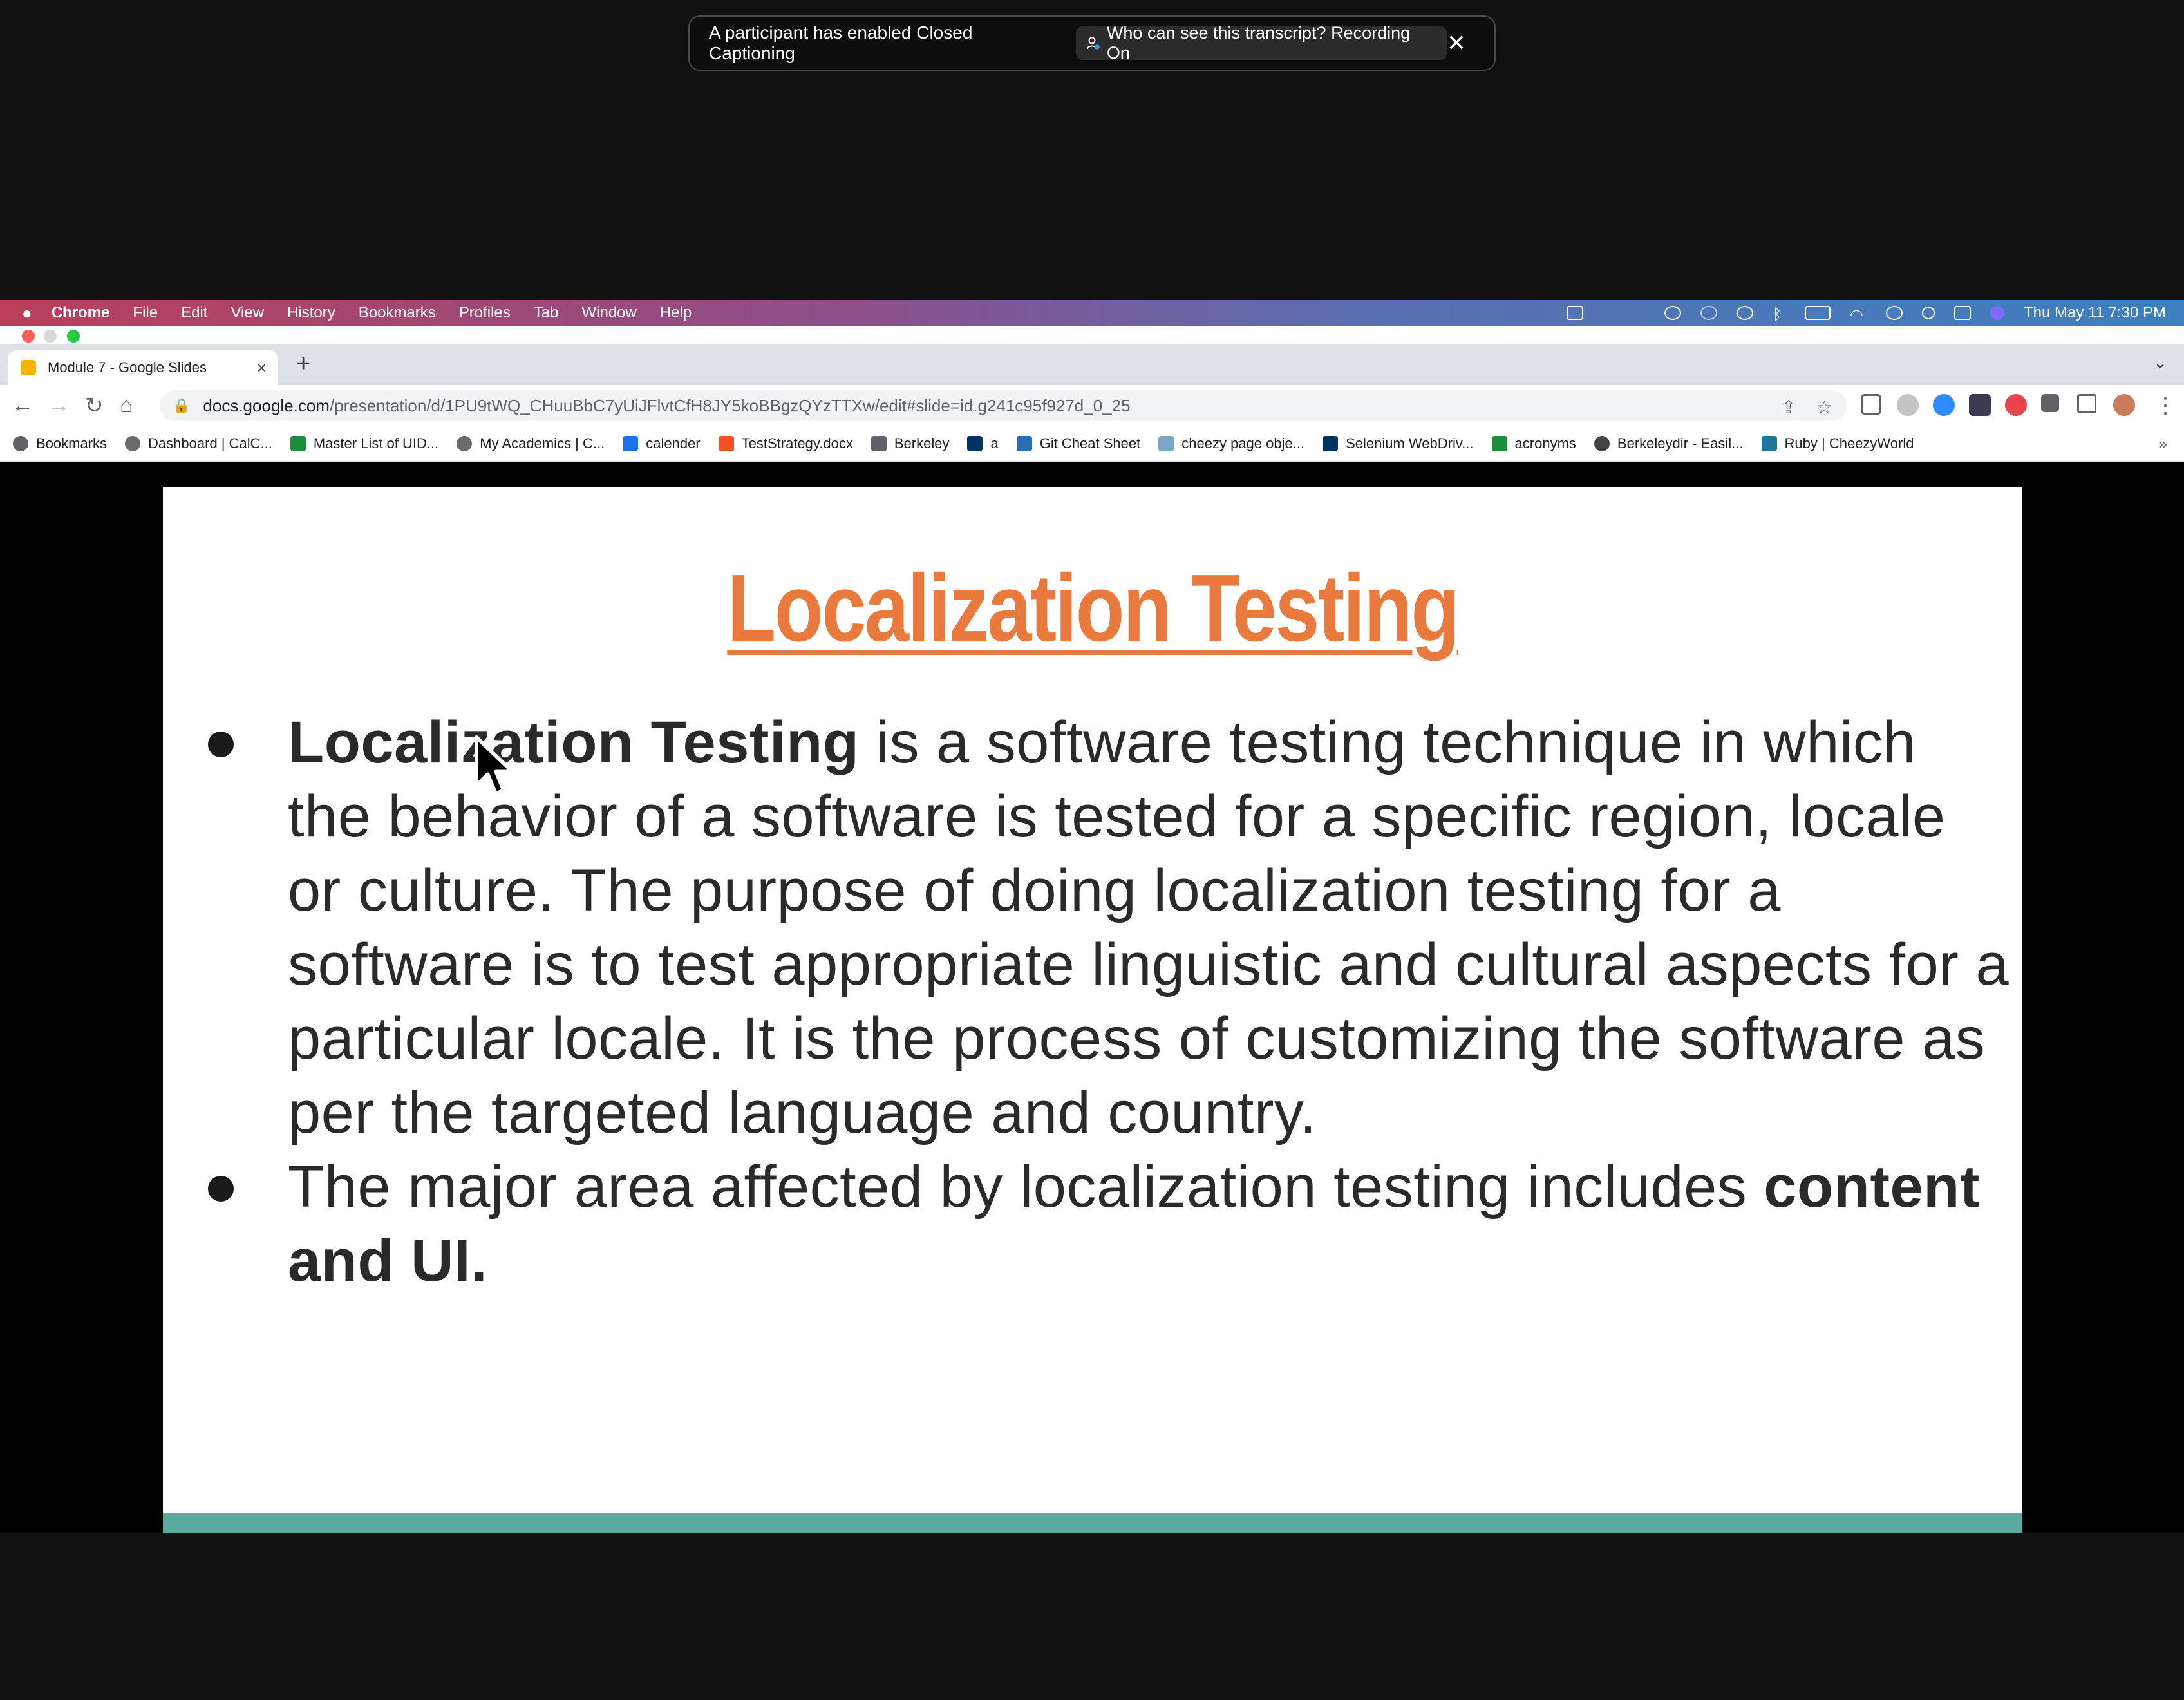  What do you see at coordinates (126, 405) in the screenshot?
I see `home-icon: ⌂` at bounding box center [126, 405].